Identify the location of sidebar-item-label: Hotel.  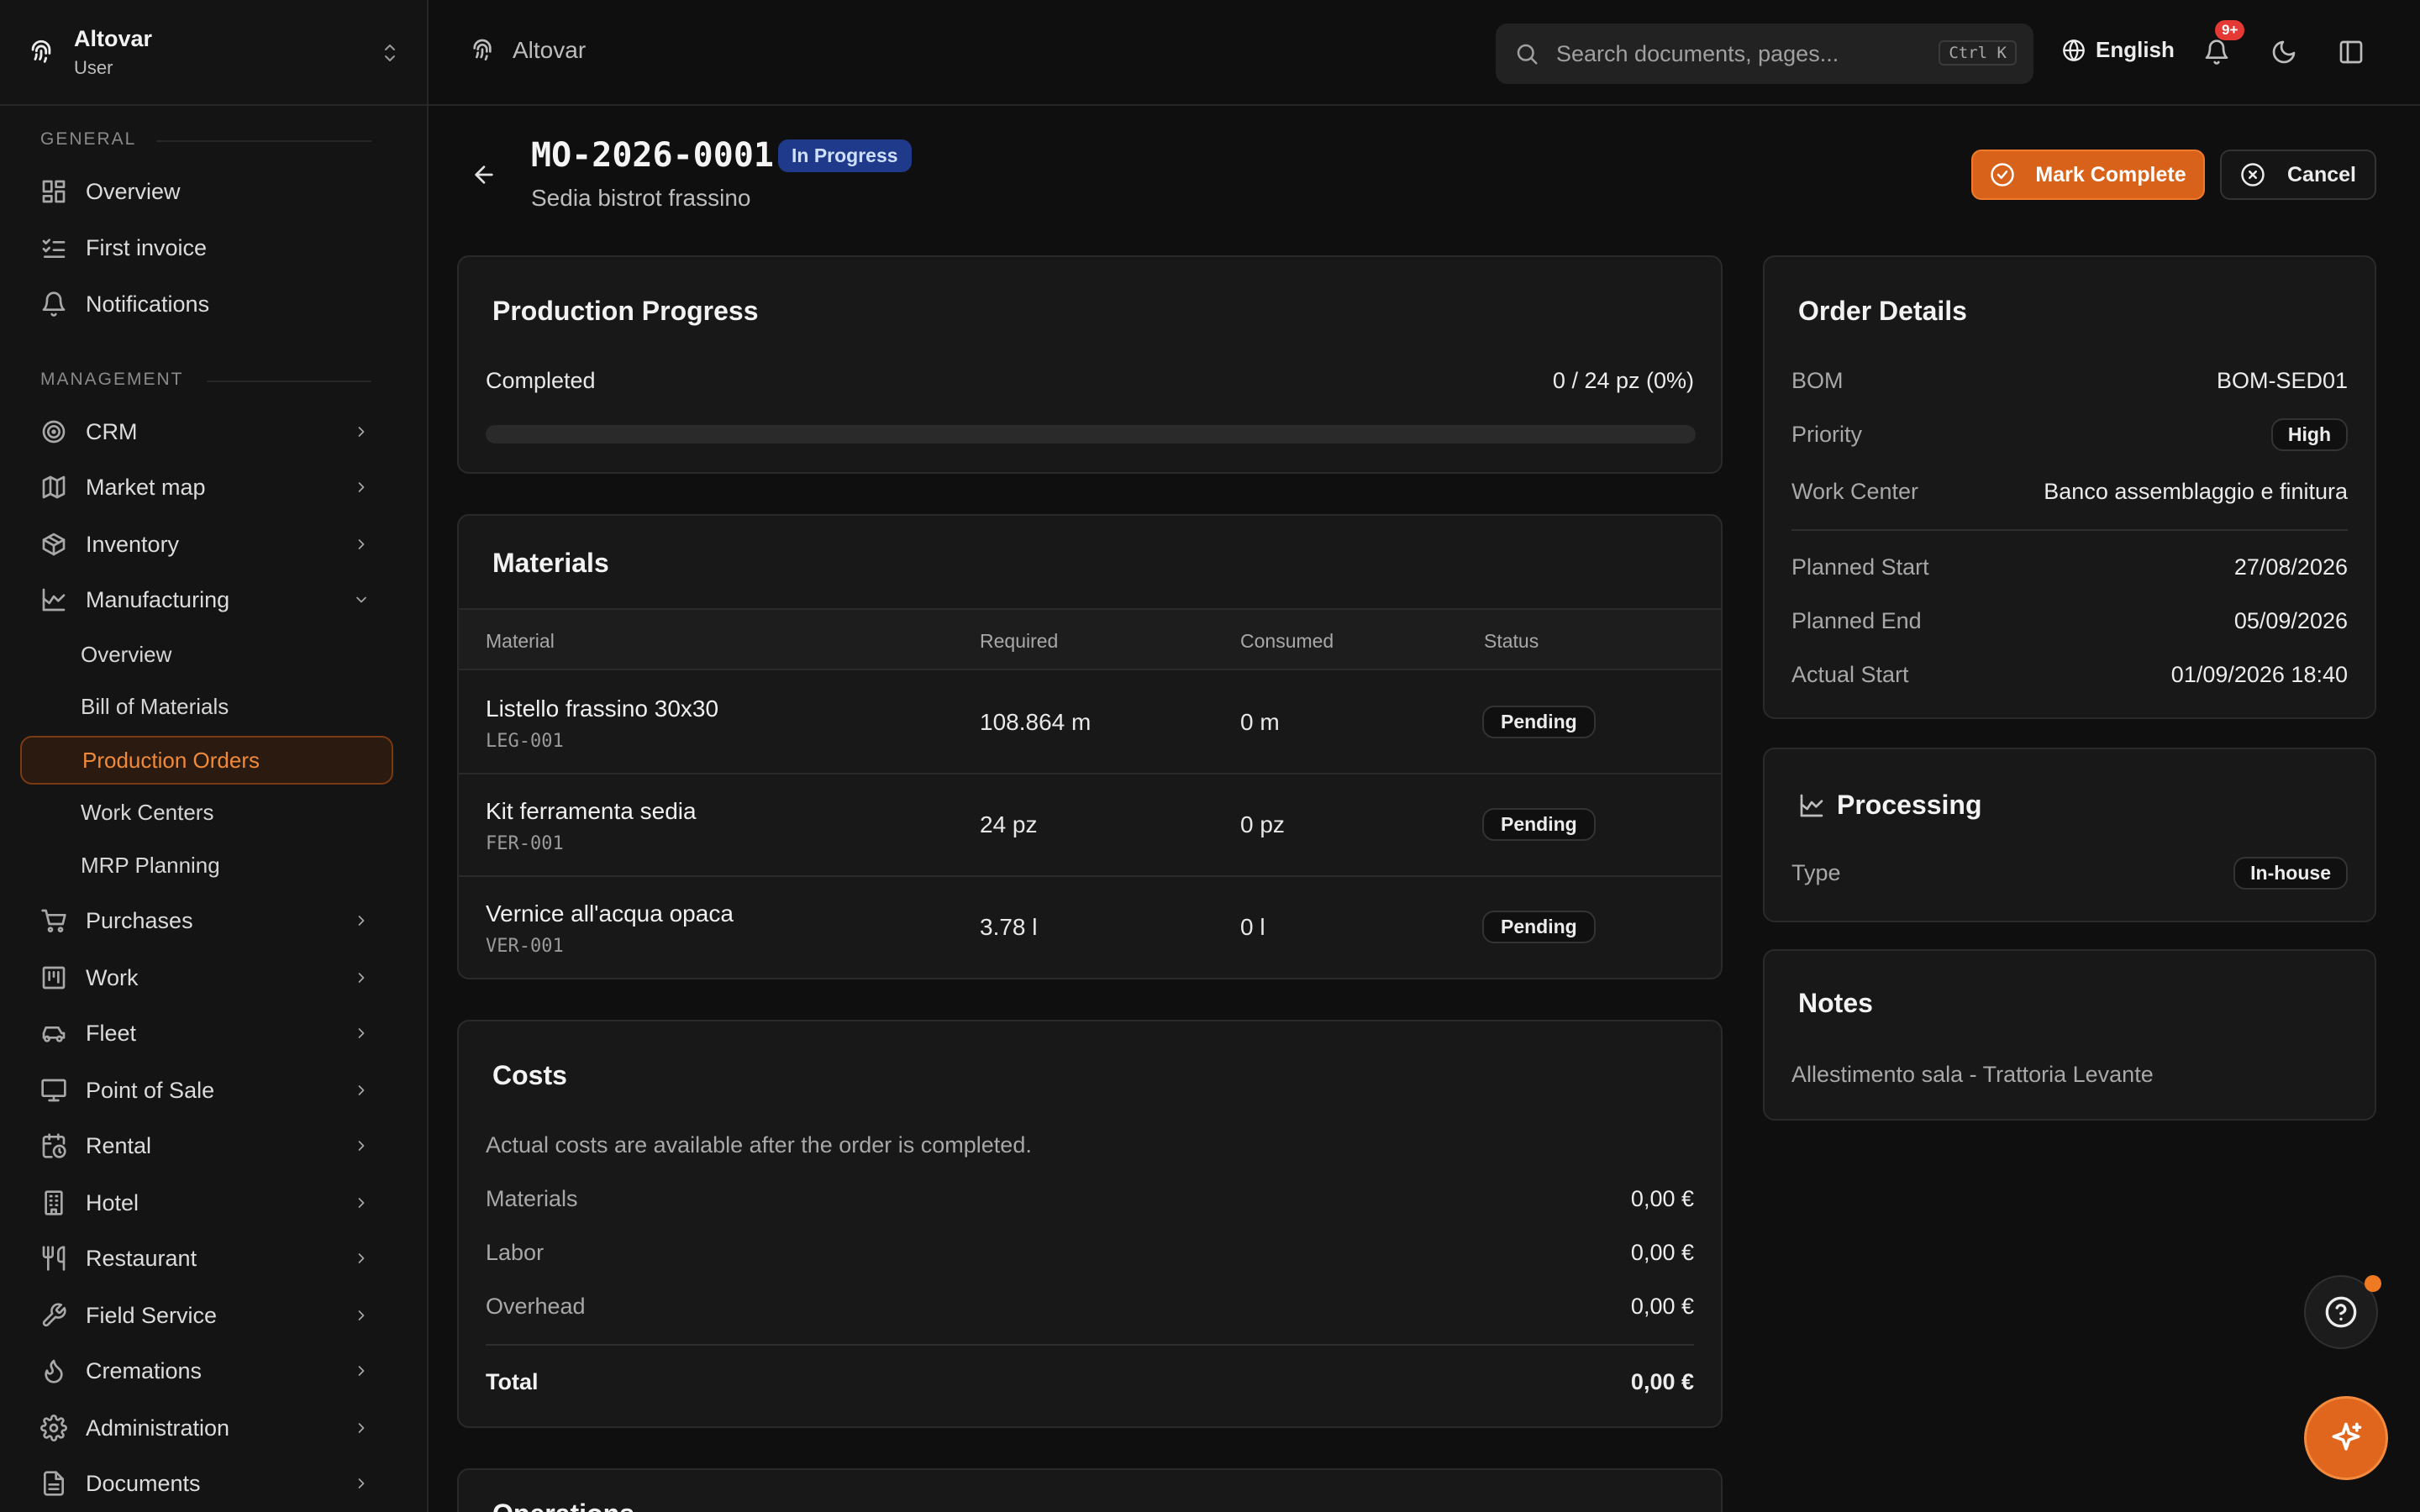
(113, 1202).